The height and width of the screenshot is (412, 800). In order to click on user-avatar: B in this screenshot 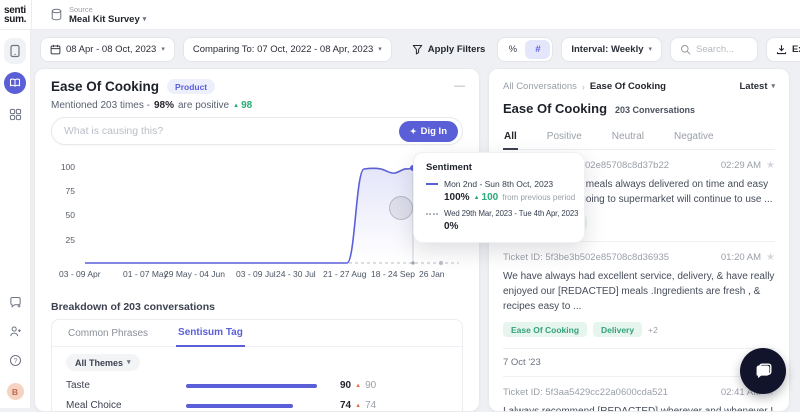, I will do `click(15, 391)`.